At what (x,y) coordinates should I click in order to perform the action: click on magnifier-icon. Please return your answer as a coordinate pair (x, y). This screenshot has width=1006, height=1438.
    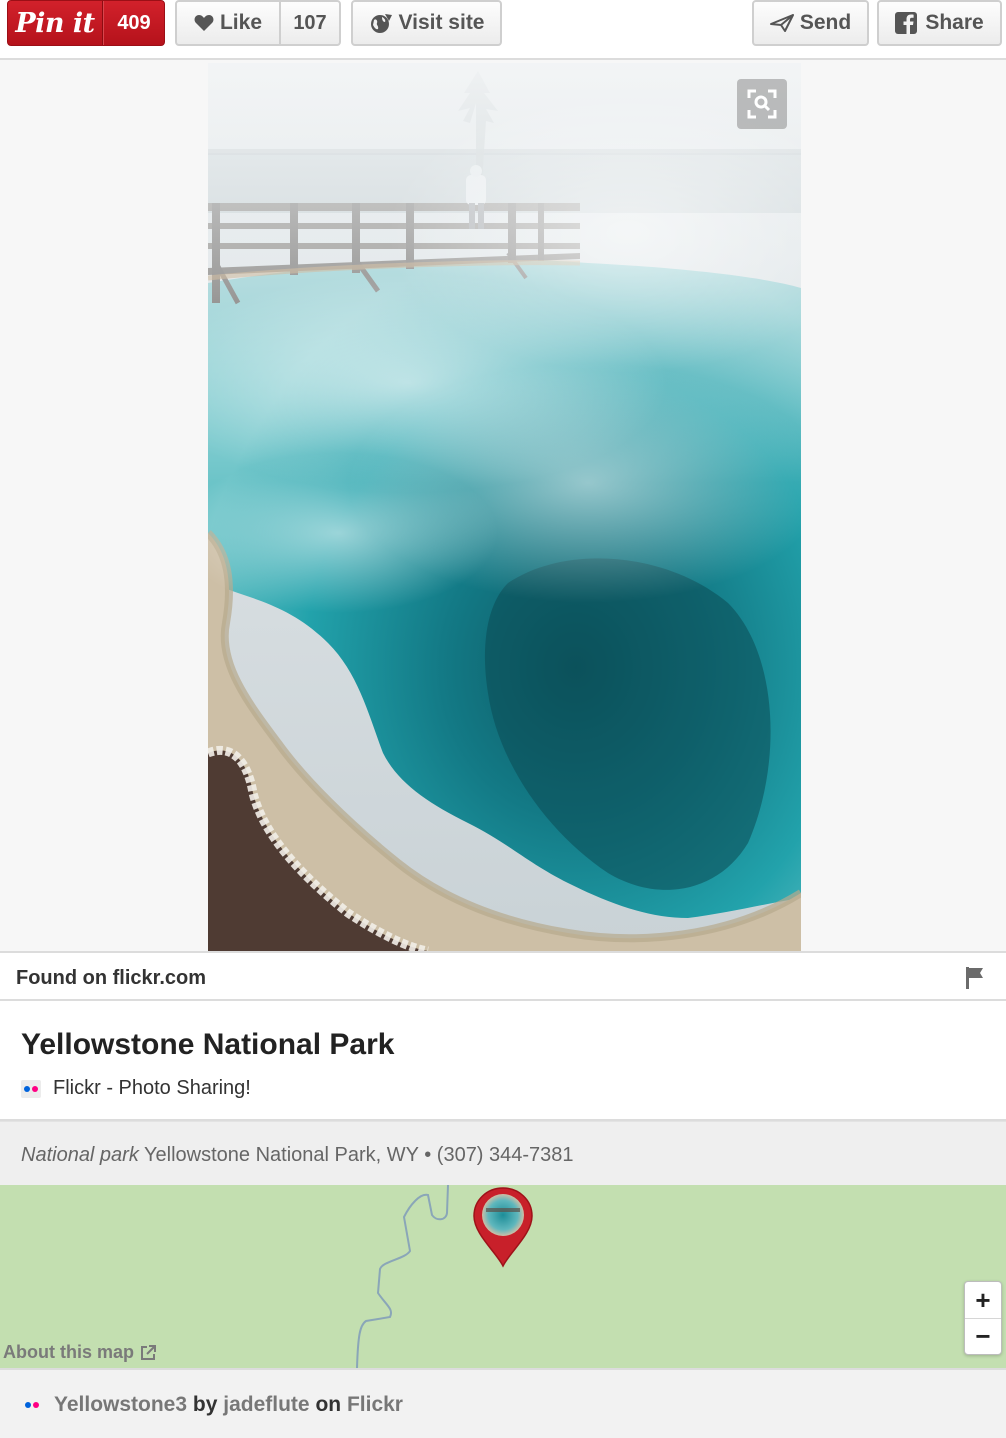
    Looking at the image, I should click on (762, 104).